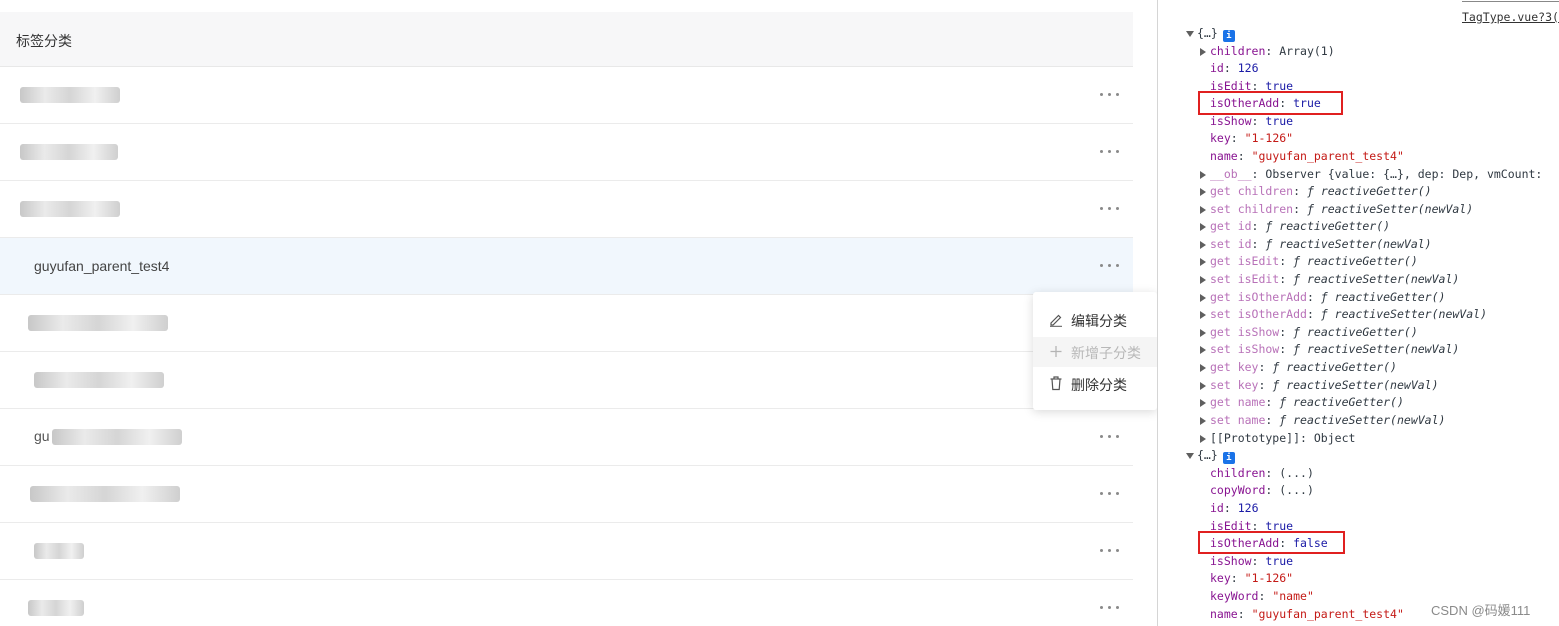 The height and width of the screenshot is (626, 1559). What do you see at coordinates (1217, 508) in the screenshot?
I see `property-key: id` at bounding box center [1217, 508].